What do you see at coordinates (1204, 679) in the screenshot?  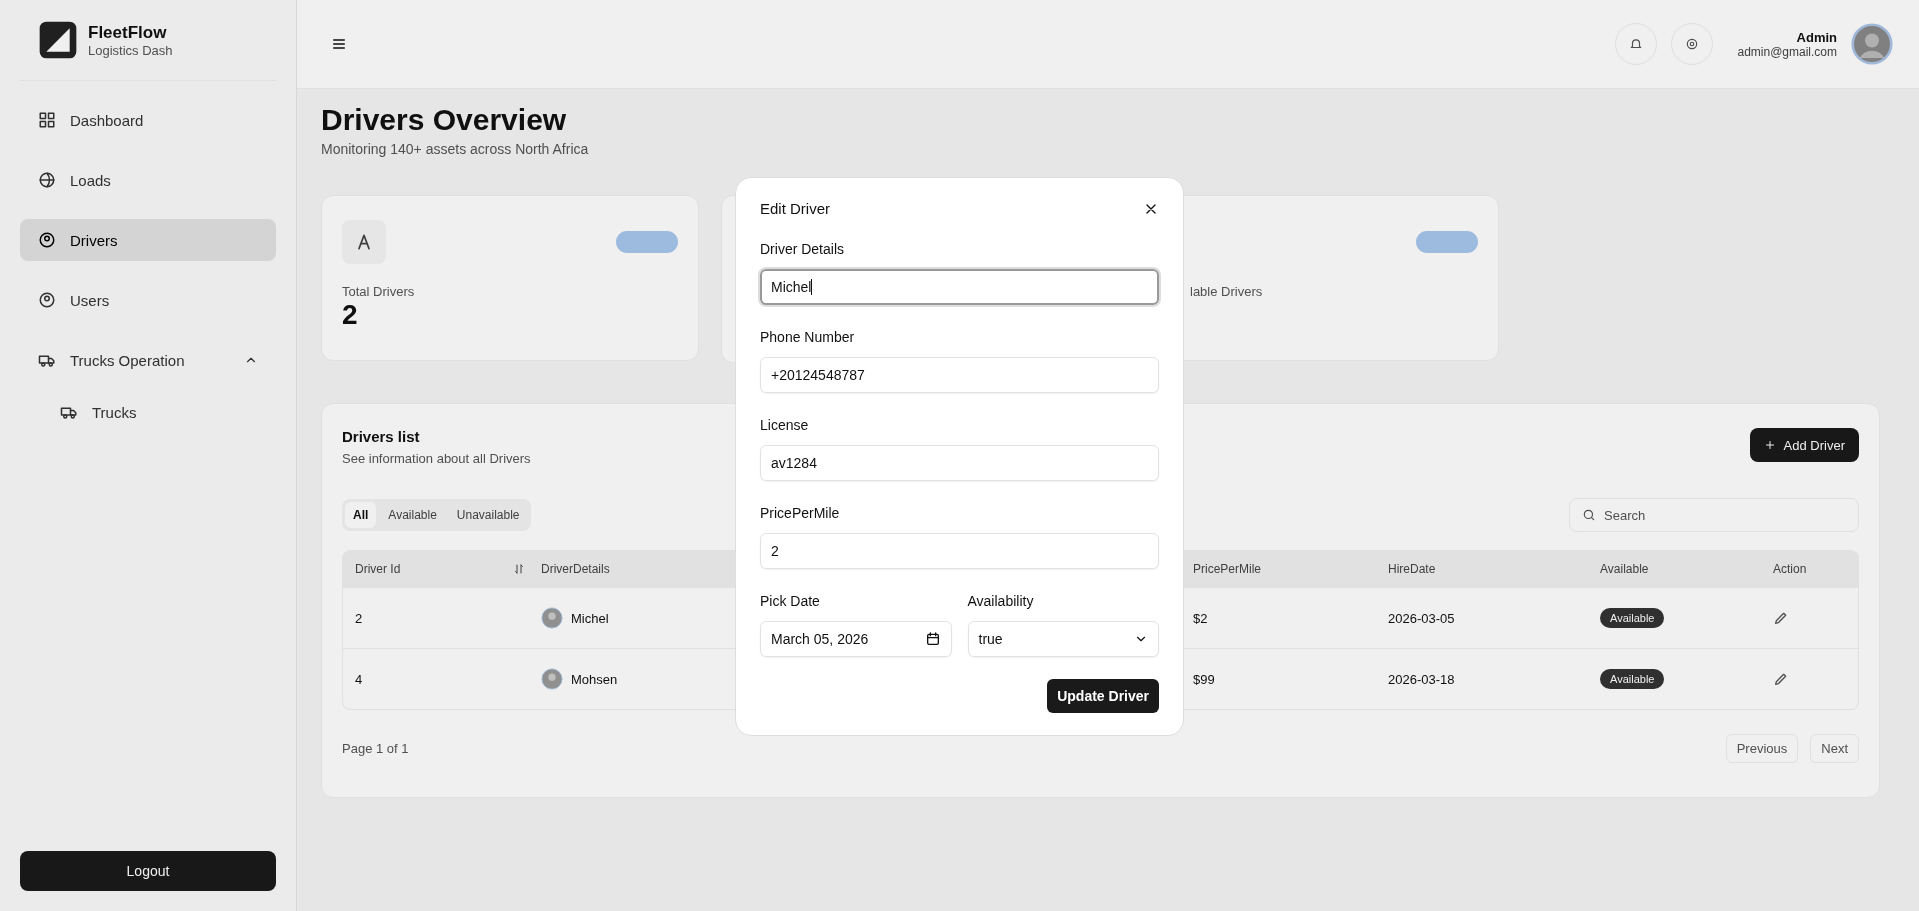 I see `table-cell-text: $99` at bounding box center [1204, 679].